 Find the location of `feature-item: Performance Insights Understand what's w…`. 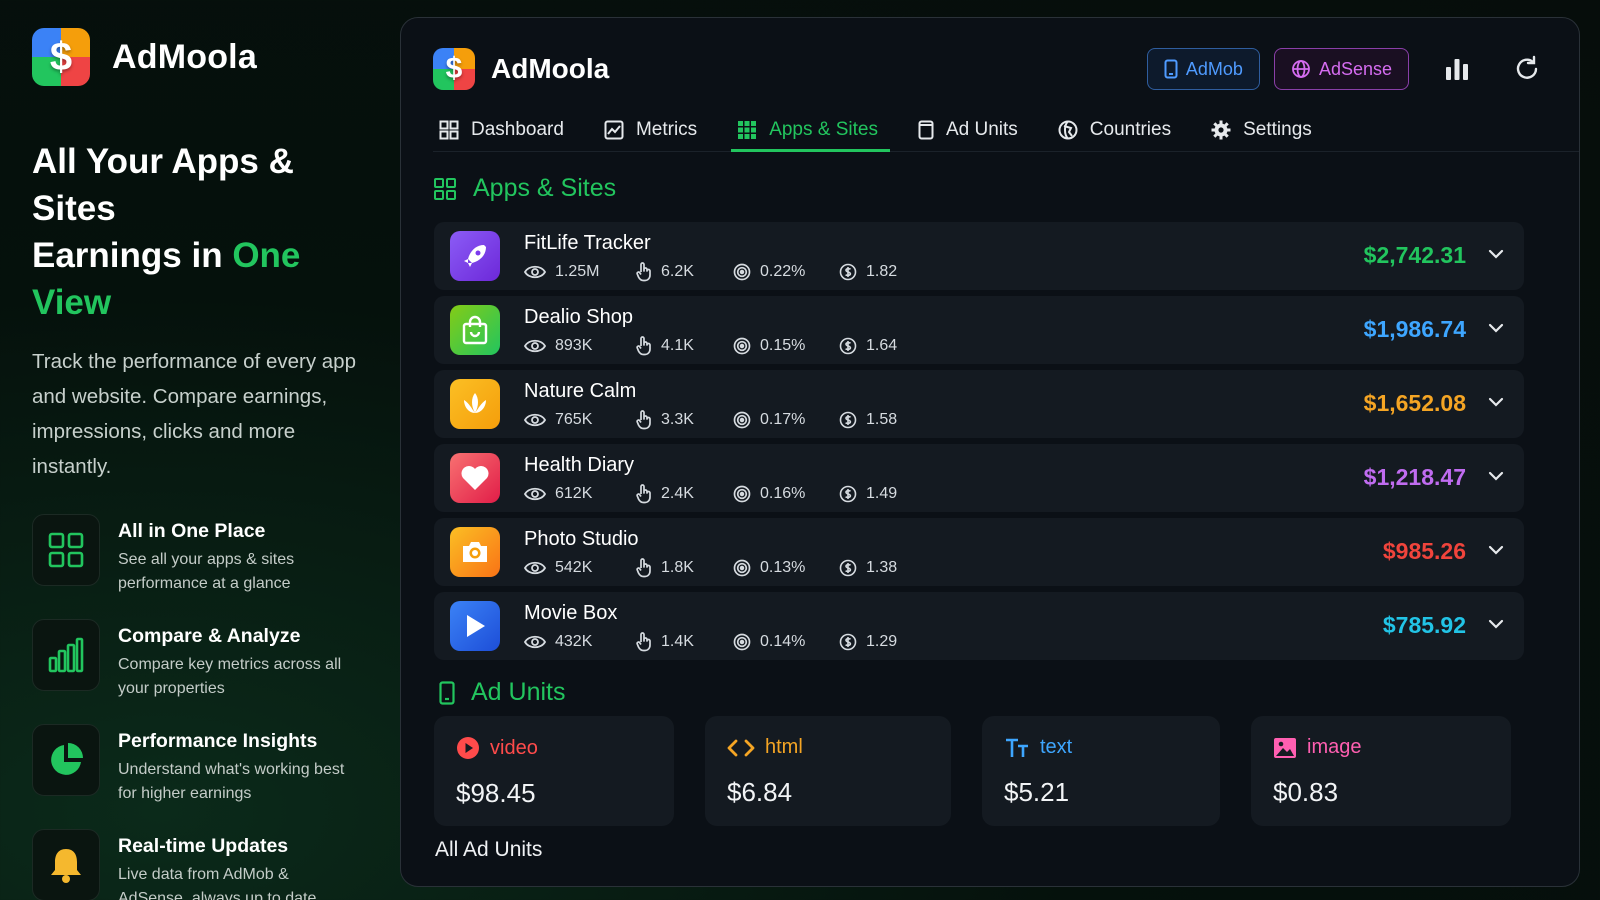

feature-item: Performance Insights Understand what's w… is located at coordinates (207, 763).